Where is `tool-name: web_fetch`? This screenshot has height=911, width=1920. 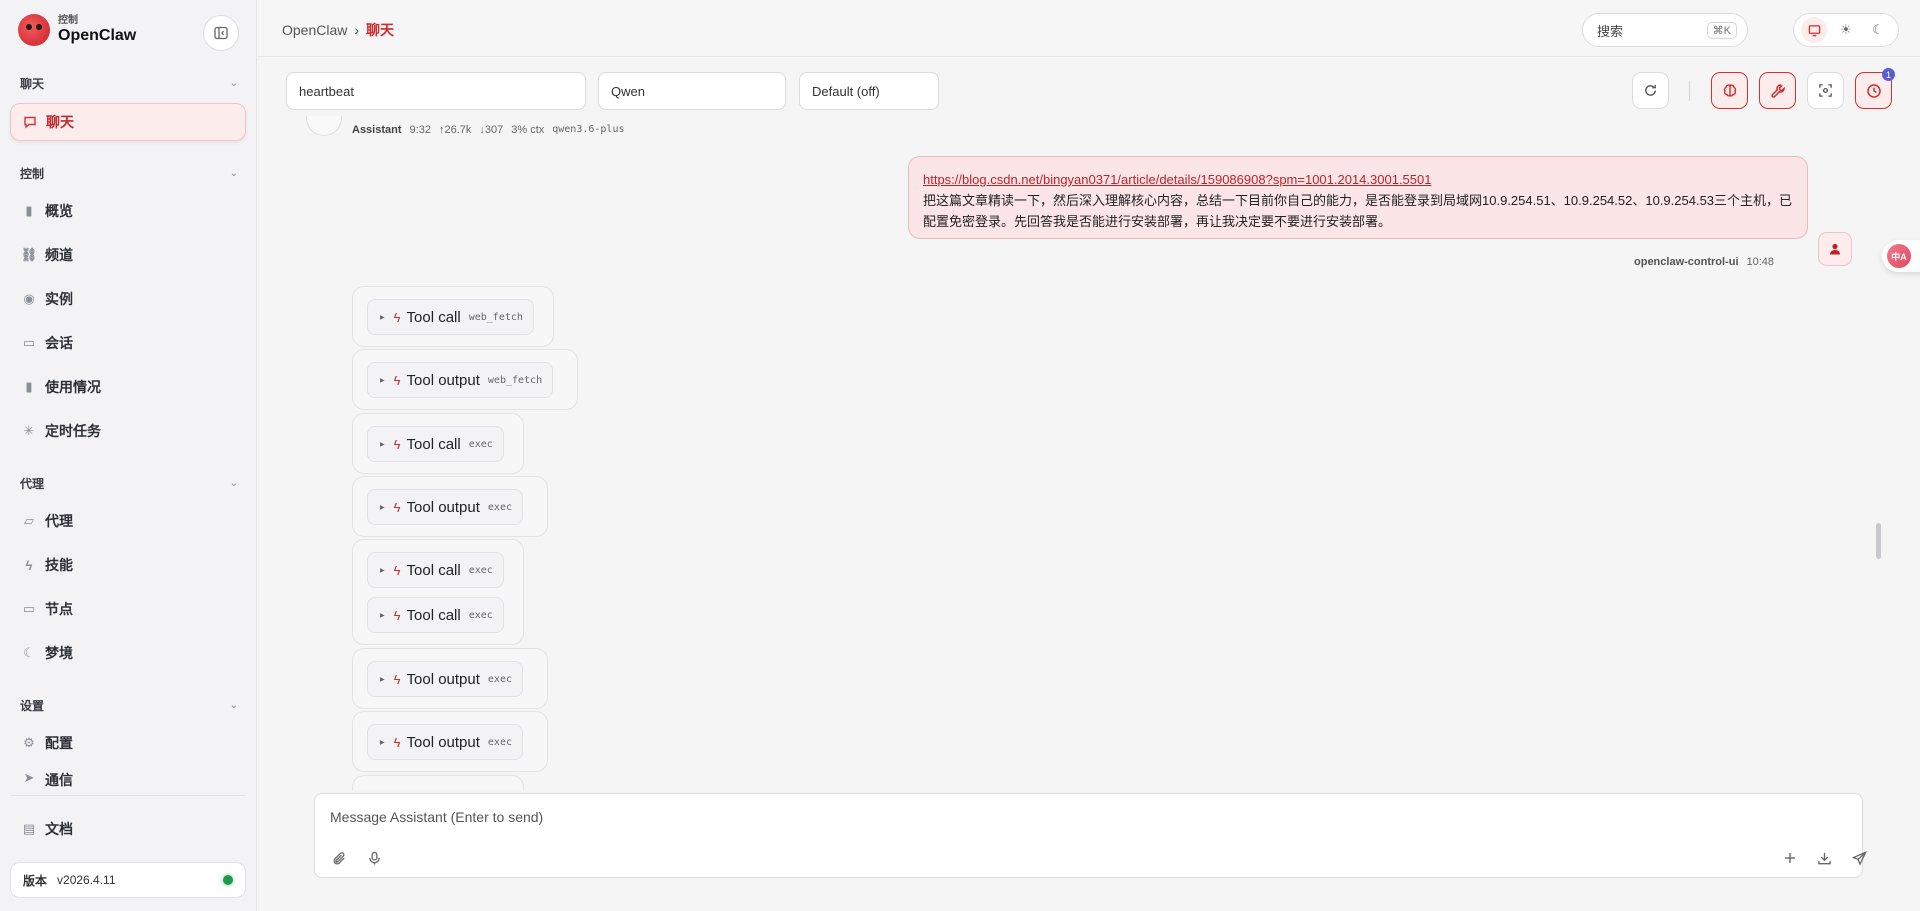
tool-name: web_fetch is located at coordinates (515, 380).